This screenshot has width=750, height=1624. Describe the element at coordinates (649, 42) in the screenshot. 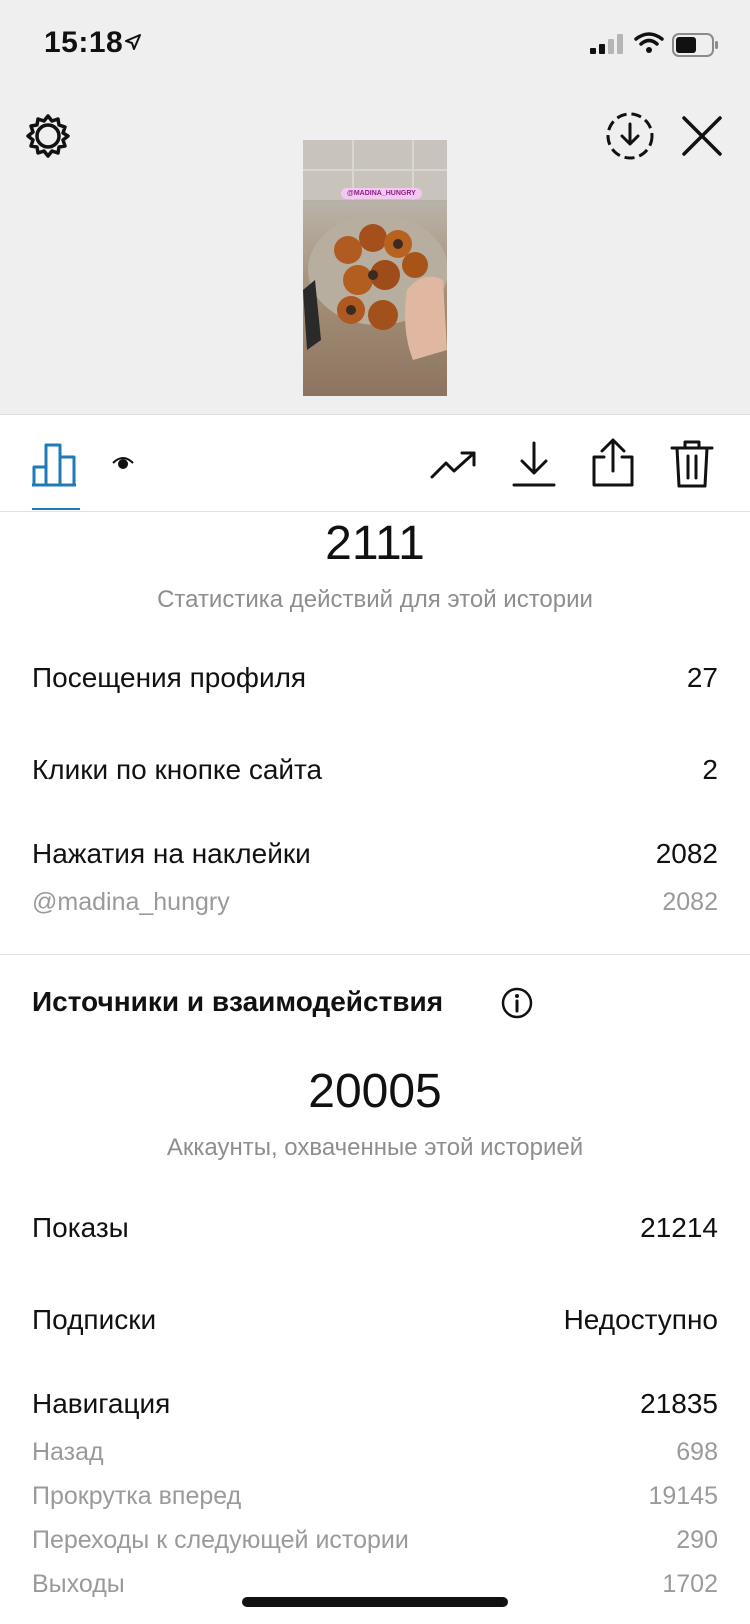

I see `wifi-icon` at that location.